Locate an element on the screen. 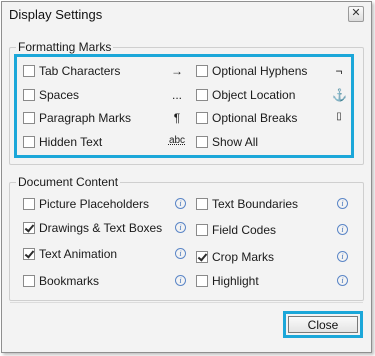 This screenshot has width=375, height=356. crop-marks-label: Crop Marks is located at coordinates (243, 257).